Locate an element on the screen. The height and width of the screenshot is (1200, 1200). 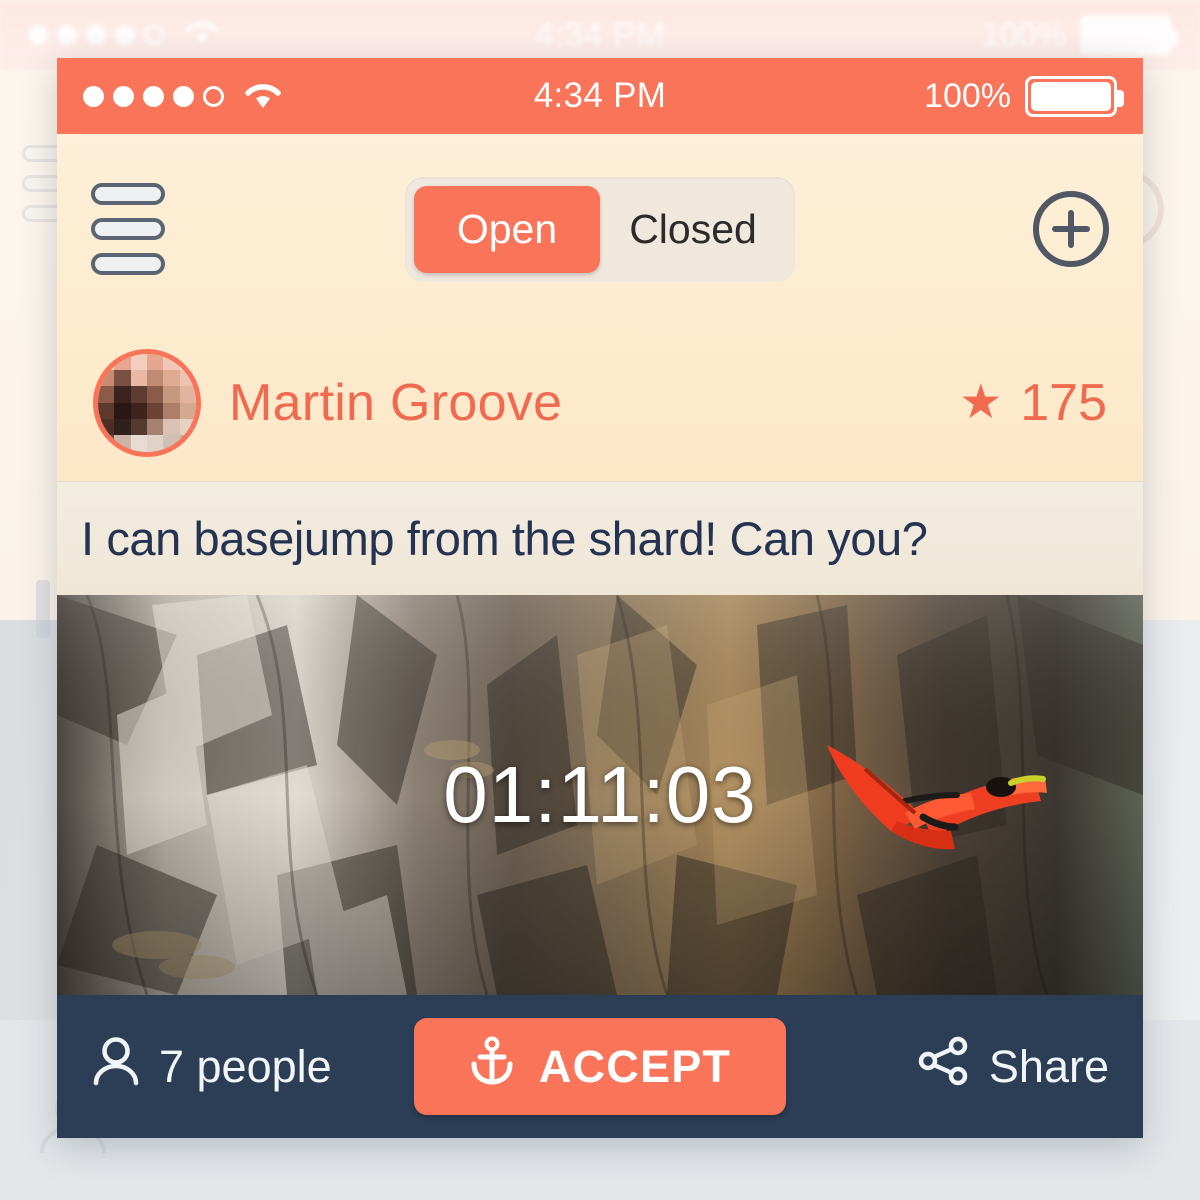
open-closed-segmented-control: Open Closed is located at coordinates (600, 229).